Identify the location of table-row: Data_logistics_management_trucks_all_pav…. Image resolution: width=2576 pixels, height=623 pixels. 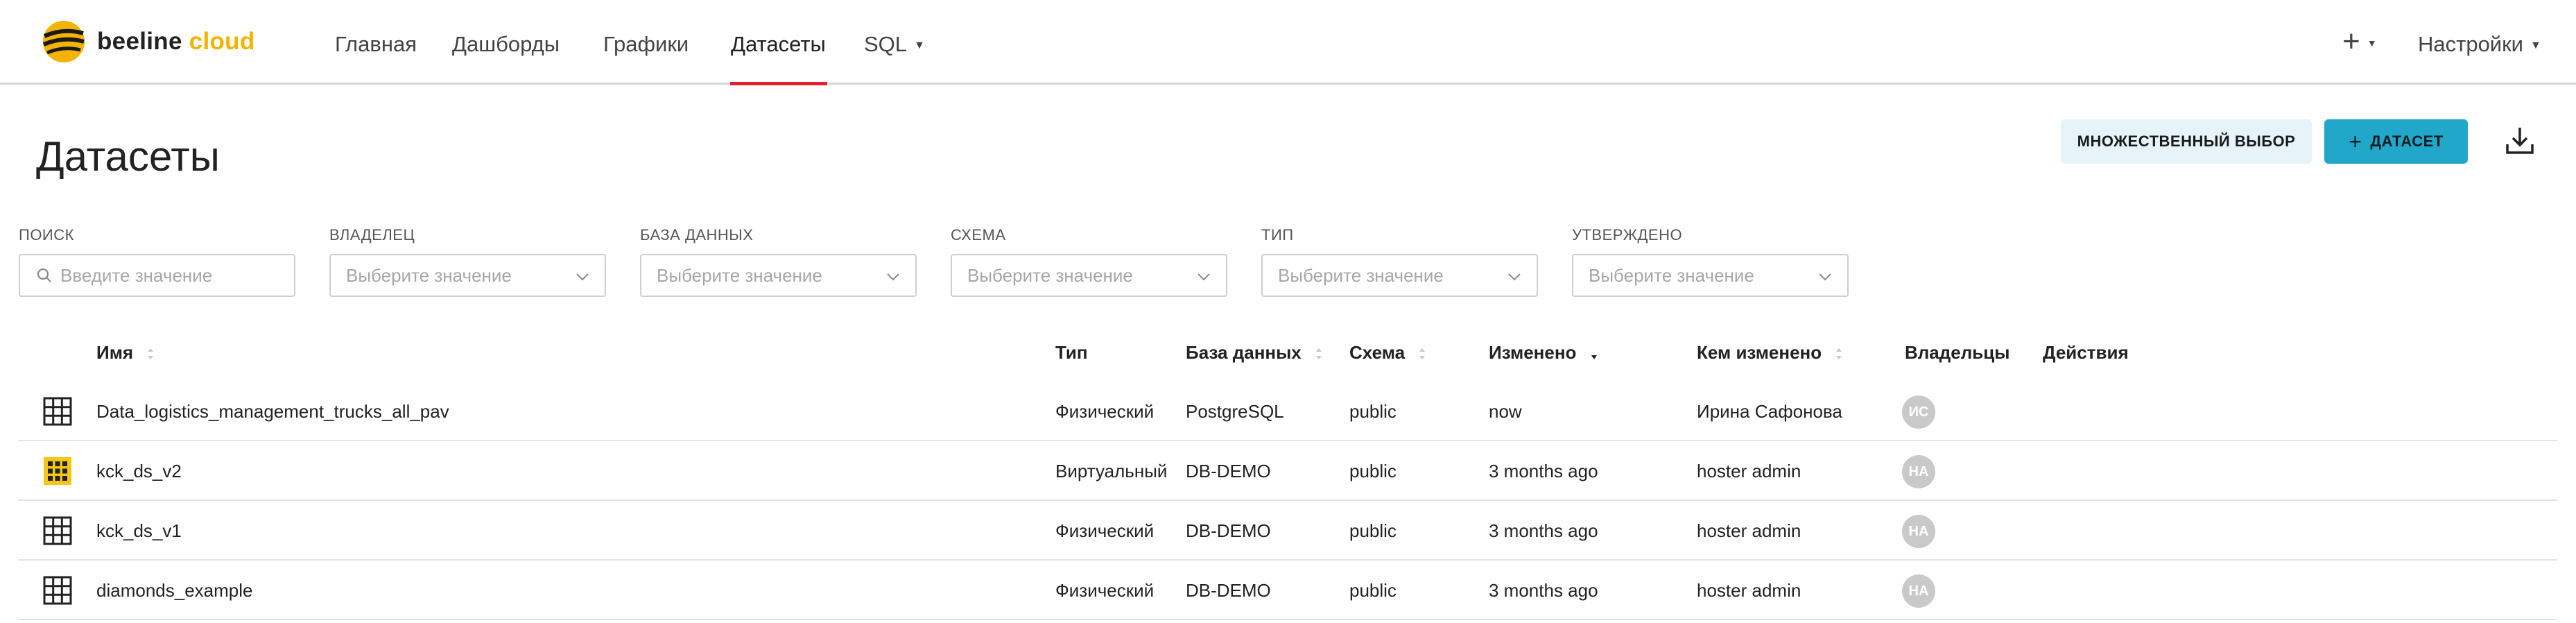
(1287, 411).